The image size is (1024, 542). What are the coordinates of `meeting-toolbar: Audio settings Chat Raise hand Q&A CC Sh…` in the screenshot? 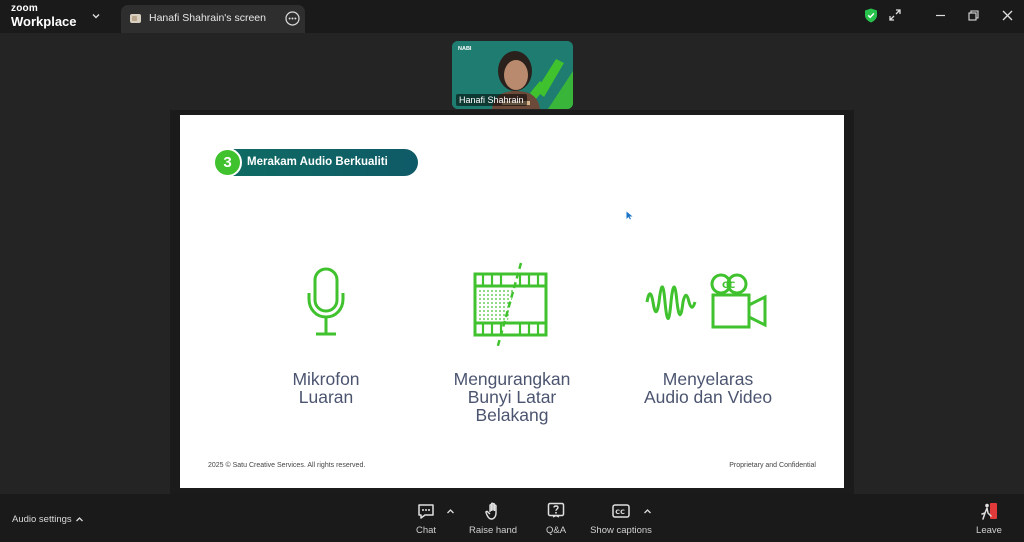 It's located at (512, 518).